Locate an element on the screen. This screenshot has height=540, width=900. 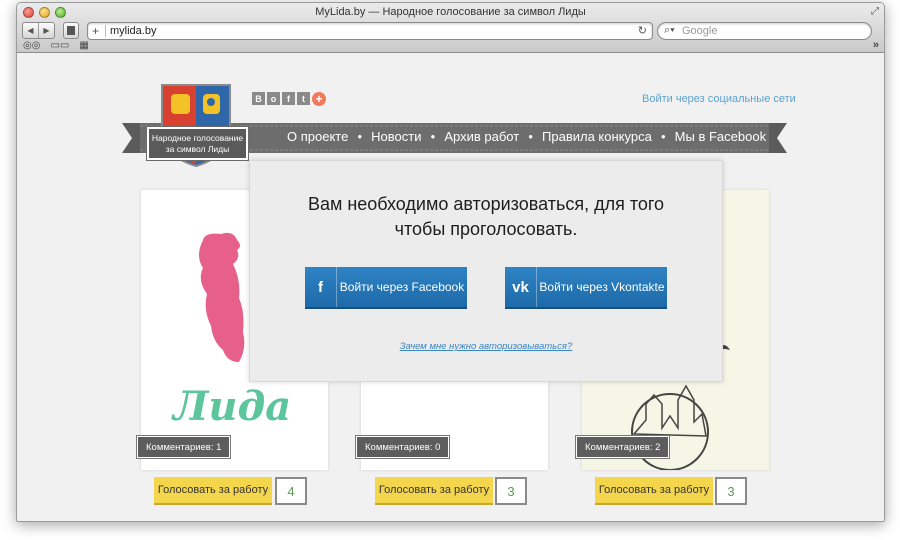
vote-count-3: 3 is located at coordinates (731, 491).